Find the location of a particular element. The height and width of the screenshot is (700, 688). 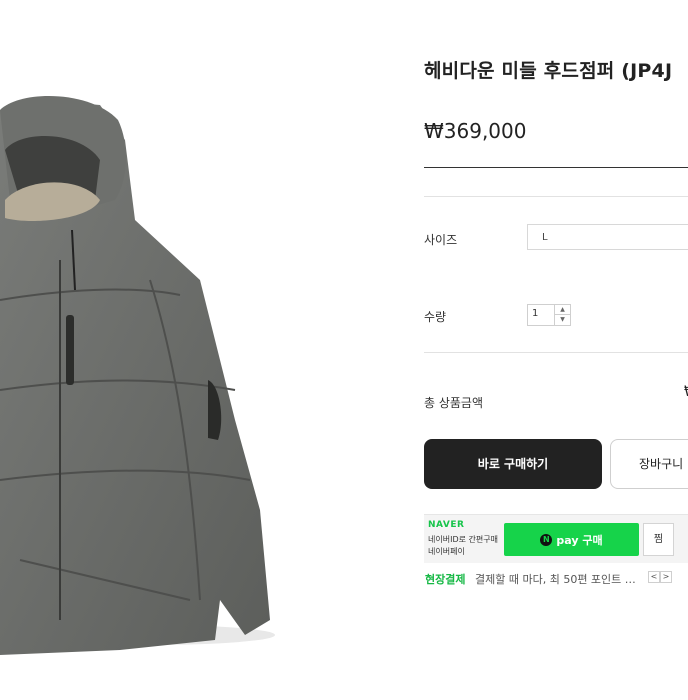

next-icon: > is located at coordinates (666, 577).